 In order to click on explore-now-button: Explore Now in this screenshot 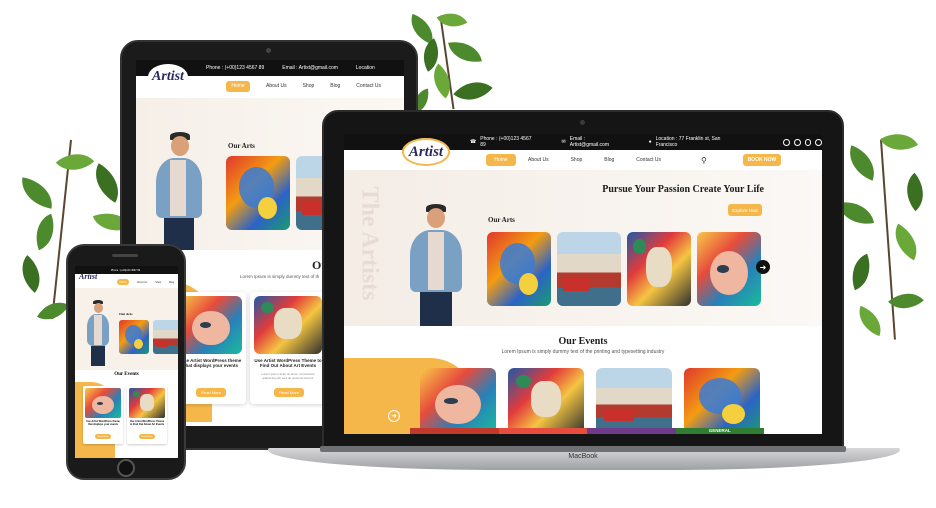, I will do `click(745, 210)`.